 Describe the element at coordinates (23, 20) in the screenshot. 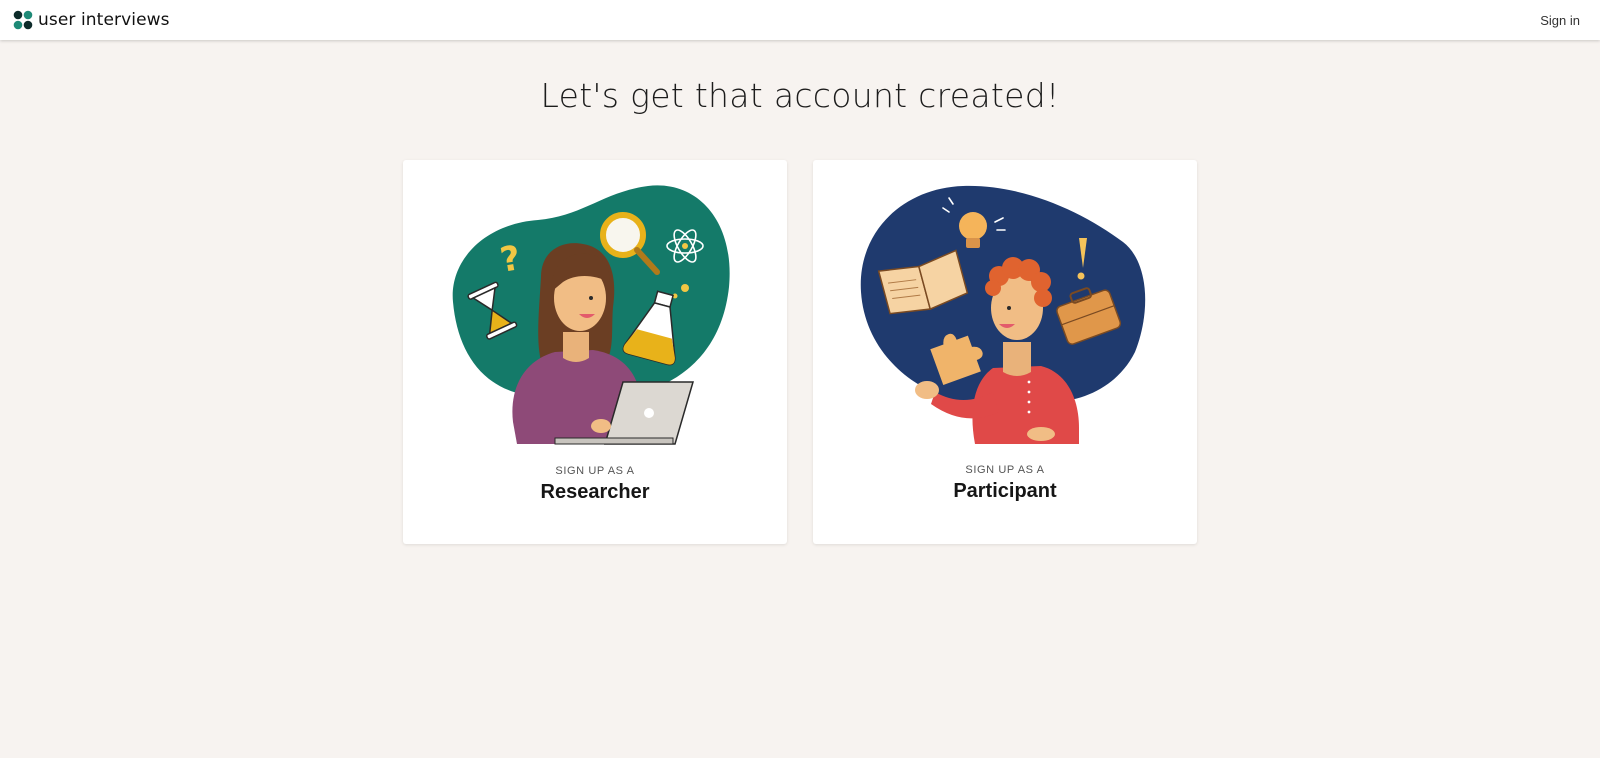

I see `user-interviews-logo-icon` at that location.